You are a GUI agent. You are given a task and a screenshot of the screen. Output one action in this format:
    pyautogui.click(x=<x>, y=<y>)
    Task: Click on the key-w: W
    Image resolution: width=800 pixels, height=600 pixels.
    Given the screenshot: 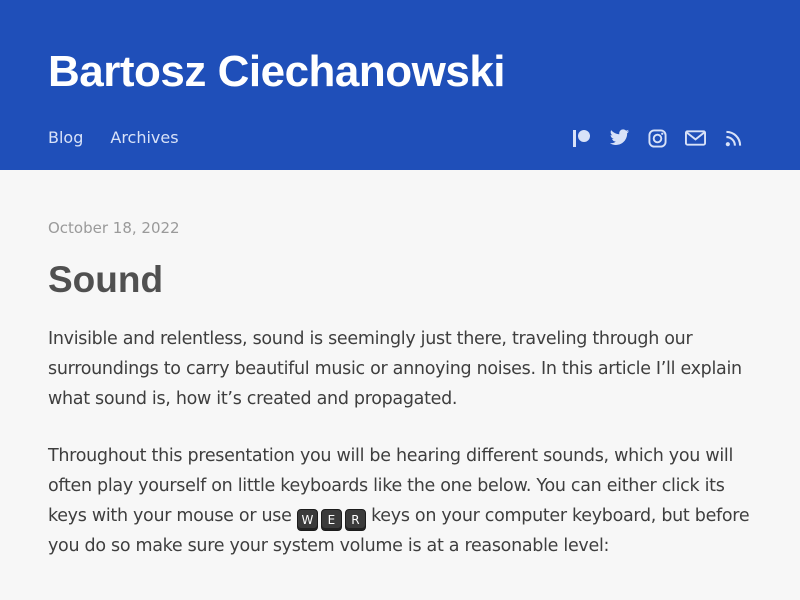 What is the action you would take?
    pyautogui.click(x=307, y=520)
    